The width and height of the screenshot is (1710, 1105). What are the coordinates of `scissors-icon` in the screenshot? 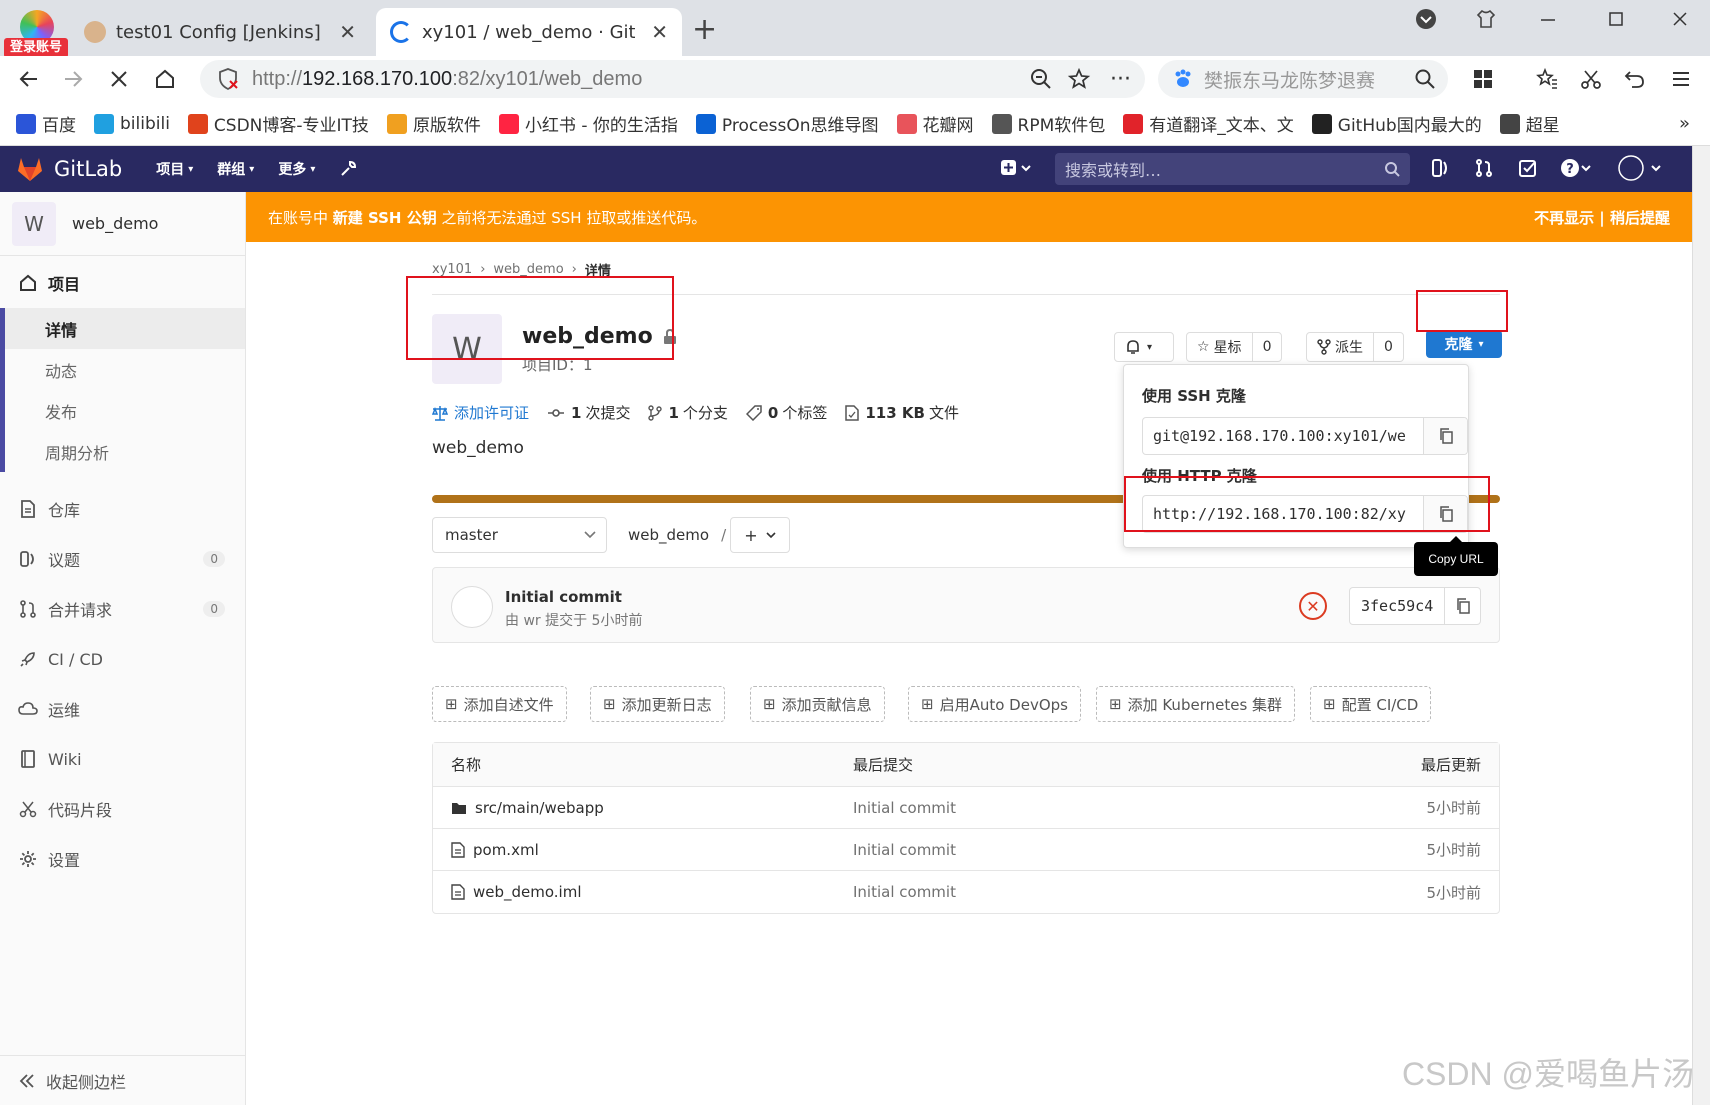 It's located at (1591, 79).